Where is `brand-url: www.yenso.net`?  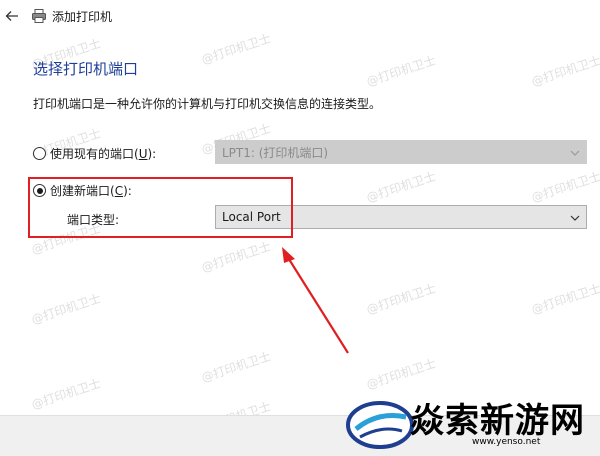 brand-url: www.yenso.net is located at coordinates (506, 442).